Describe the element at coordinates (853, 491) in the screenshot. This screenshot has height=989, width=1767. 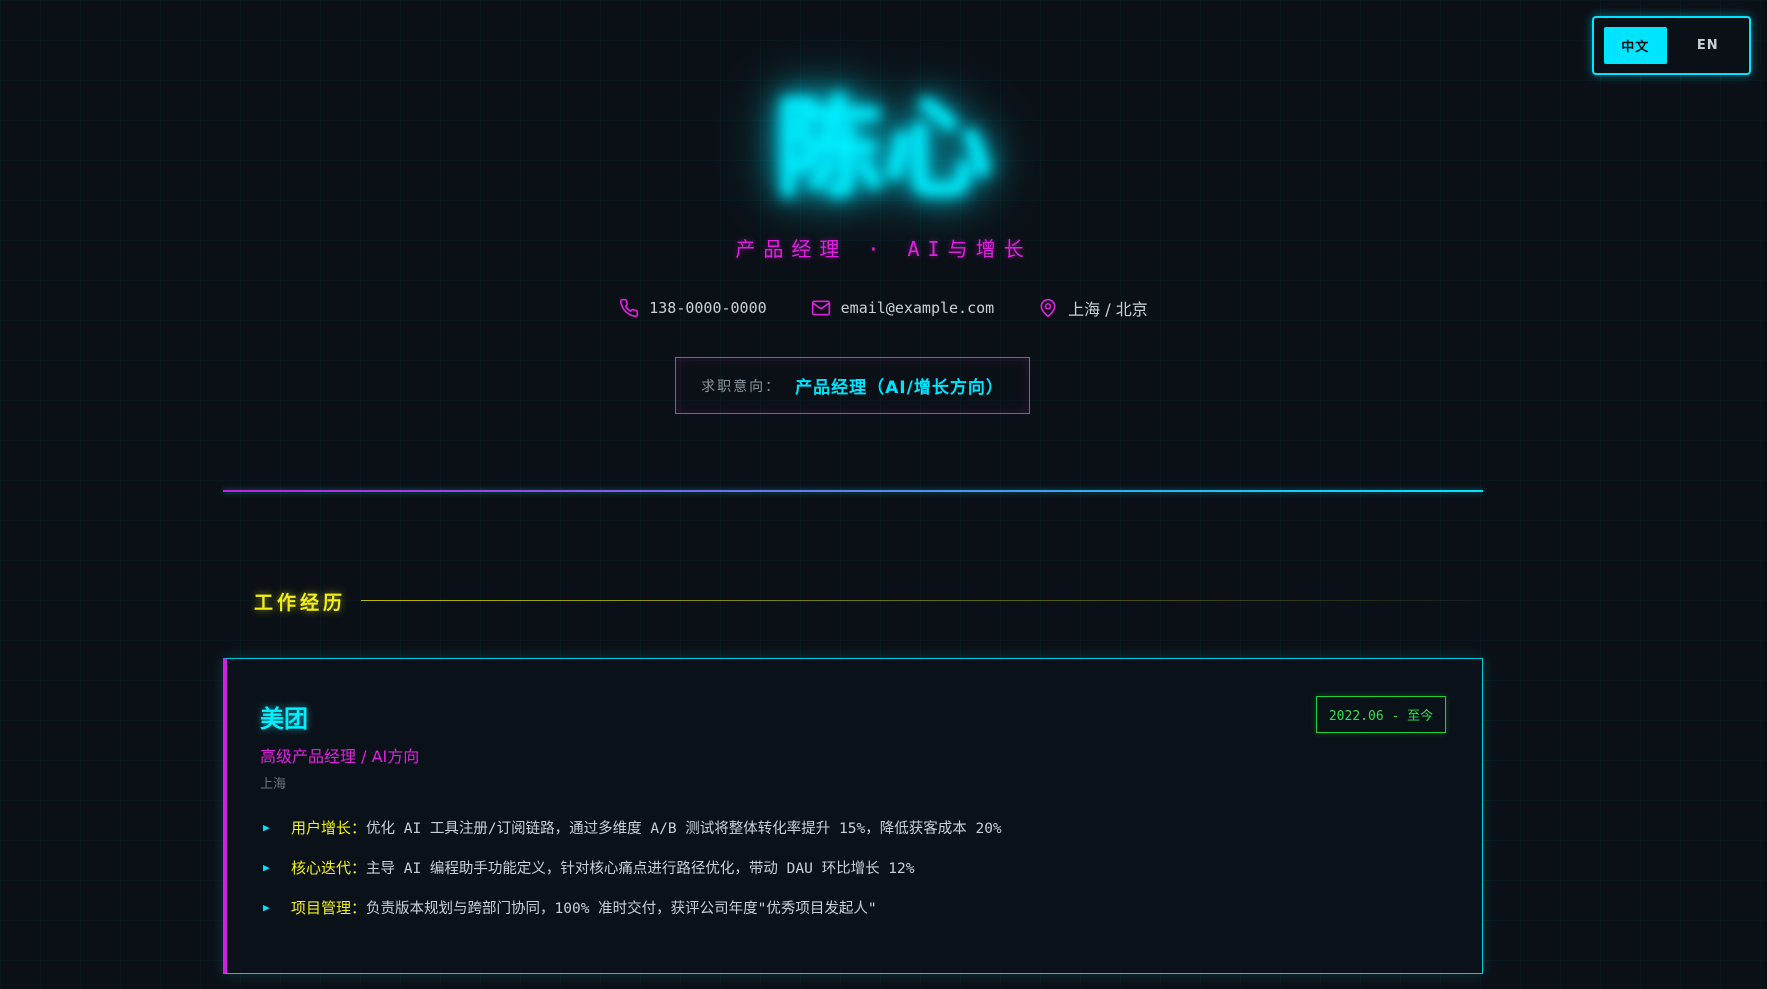
I see `header-divider` at that location.